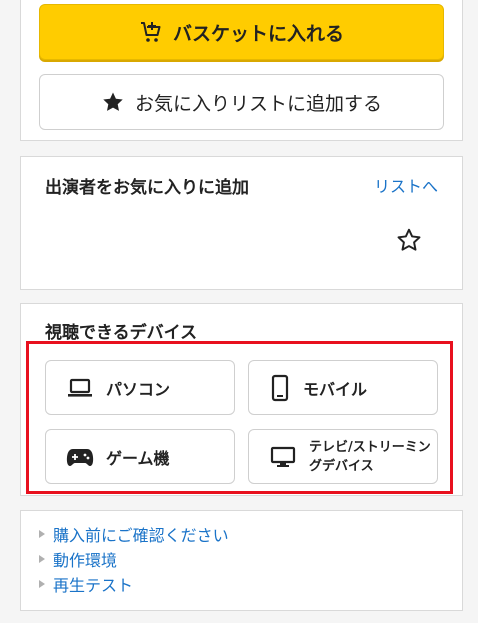 This screenshot has height=623, width=478. I want to click on device-game-button: ゲーム機, so click(140, 456).